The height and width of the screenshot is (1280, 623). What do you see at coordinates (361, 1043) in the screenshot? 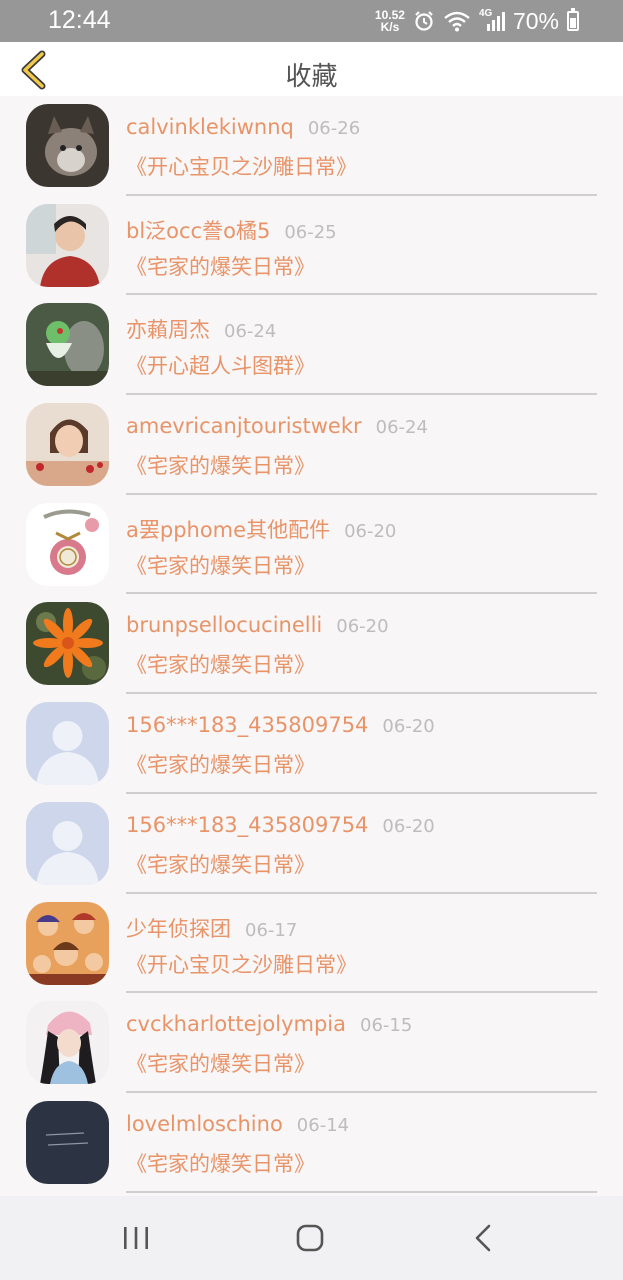
I see `item-info: cvckharlottejolympia 06-15 《宅家的爆笑日常》` at bounding box center [361, 1043].